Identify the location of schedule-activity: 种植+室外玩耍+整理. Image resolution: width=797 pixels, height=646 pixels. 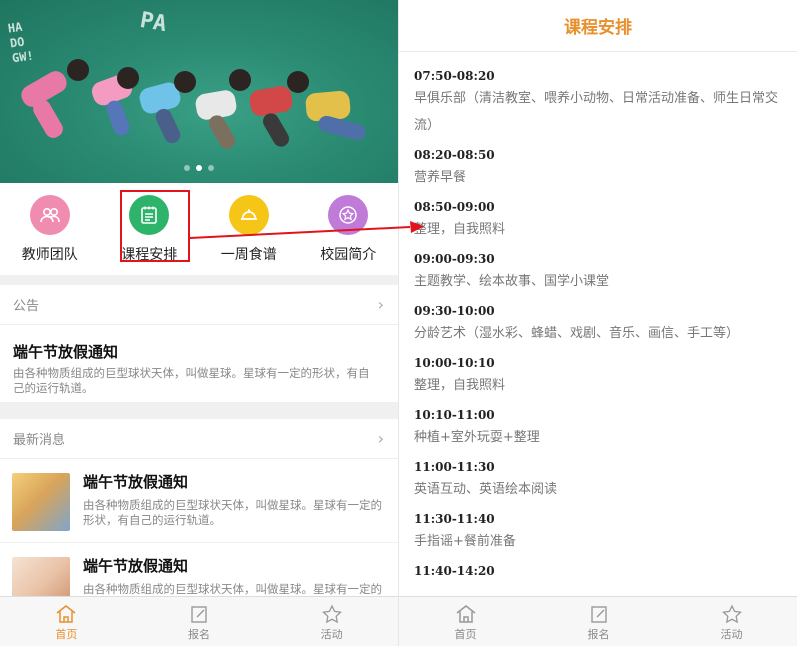
(477, 437).